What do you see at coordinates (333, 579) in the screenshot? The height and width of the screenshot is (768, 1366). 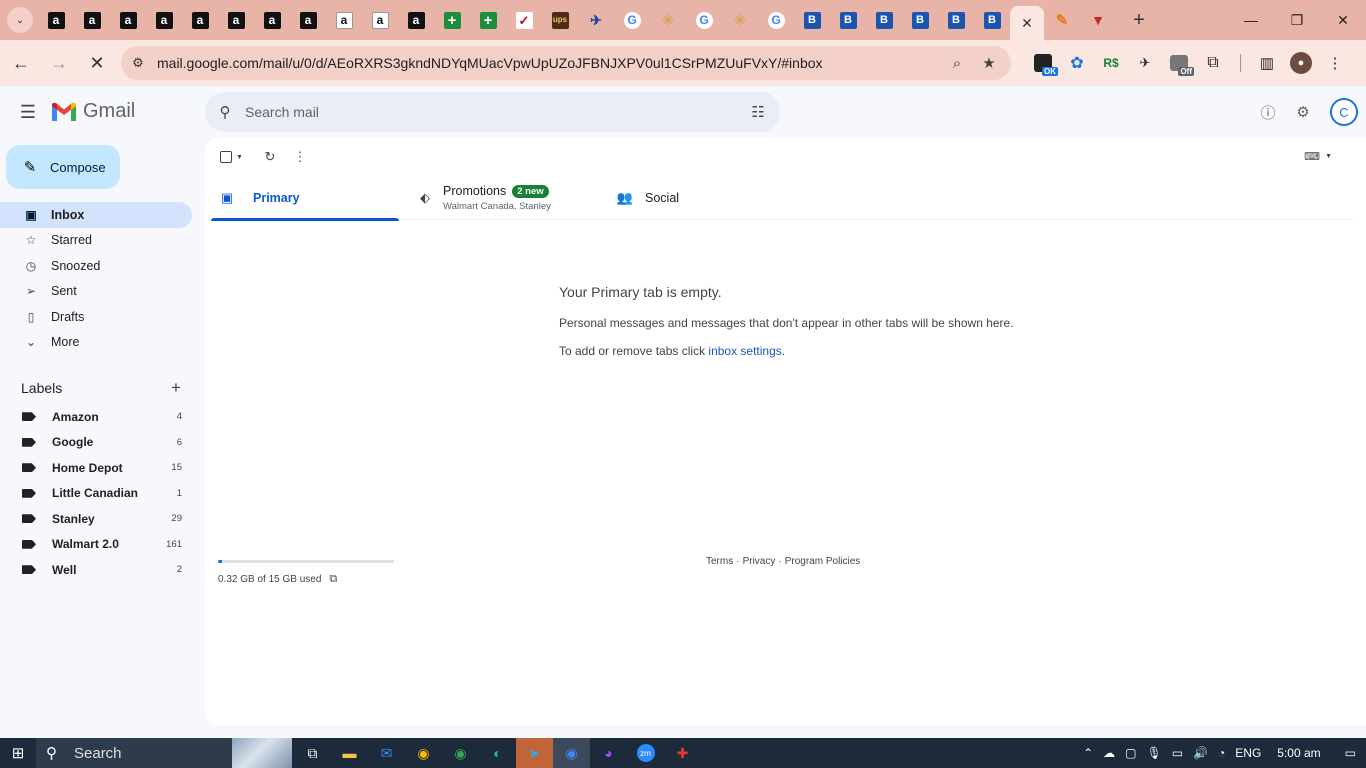 I see `manage-storage-external-link-icon: ⧉` at bounding box center [333, 579].